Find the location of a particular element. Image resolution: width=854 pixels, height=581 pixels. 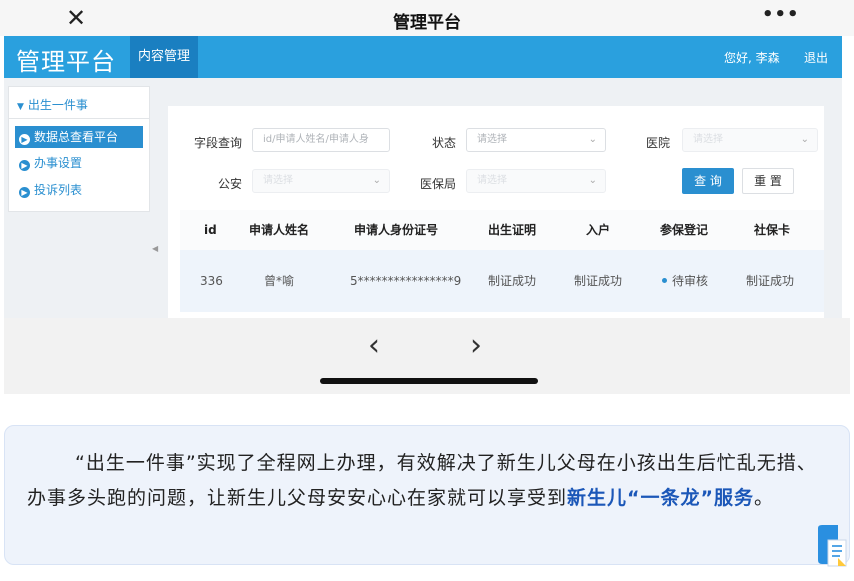

medical-select: 请选择 ⌄ is located at coordinates (536, 181).